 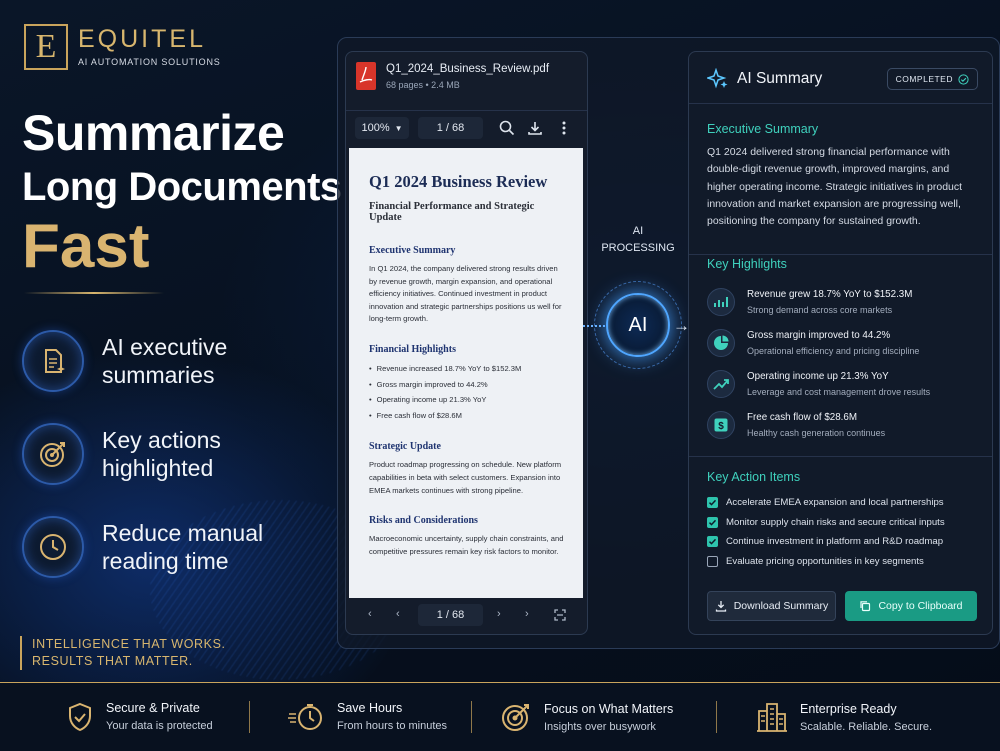 I want to click on pdf-file-icon, so click(x=366, y=76).